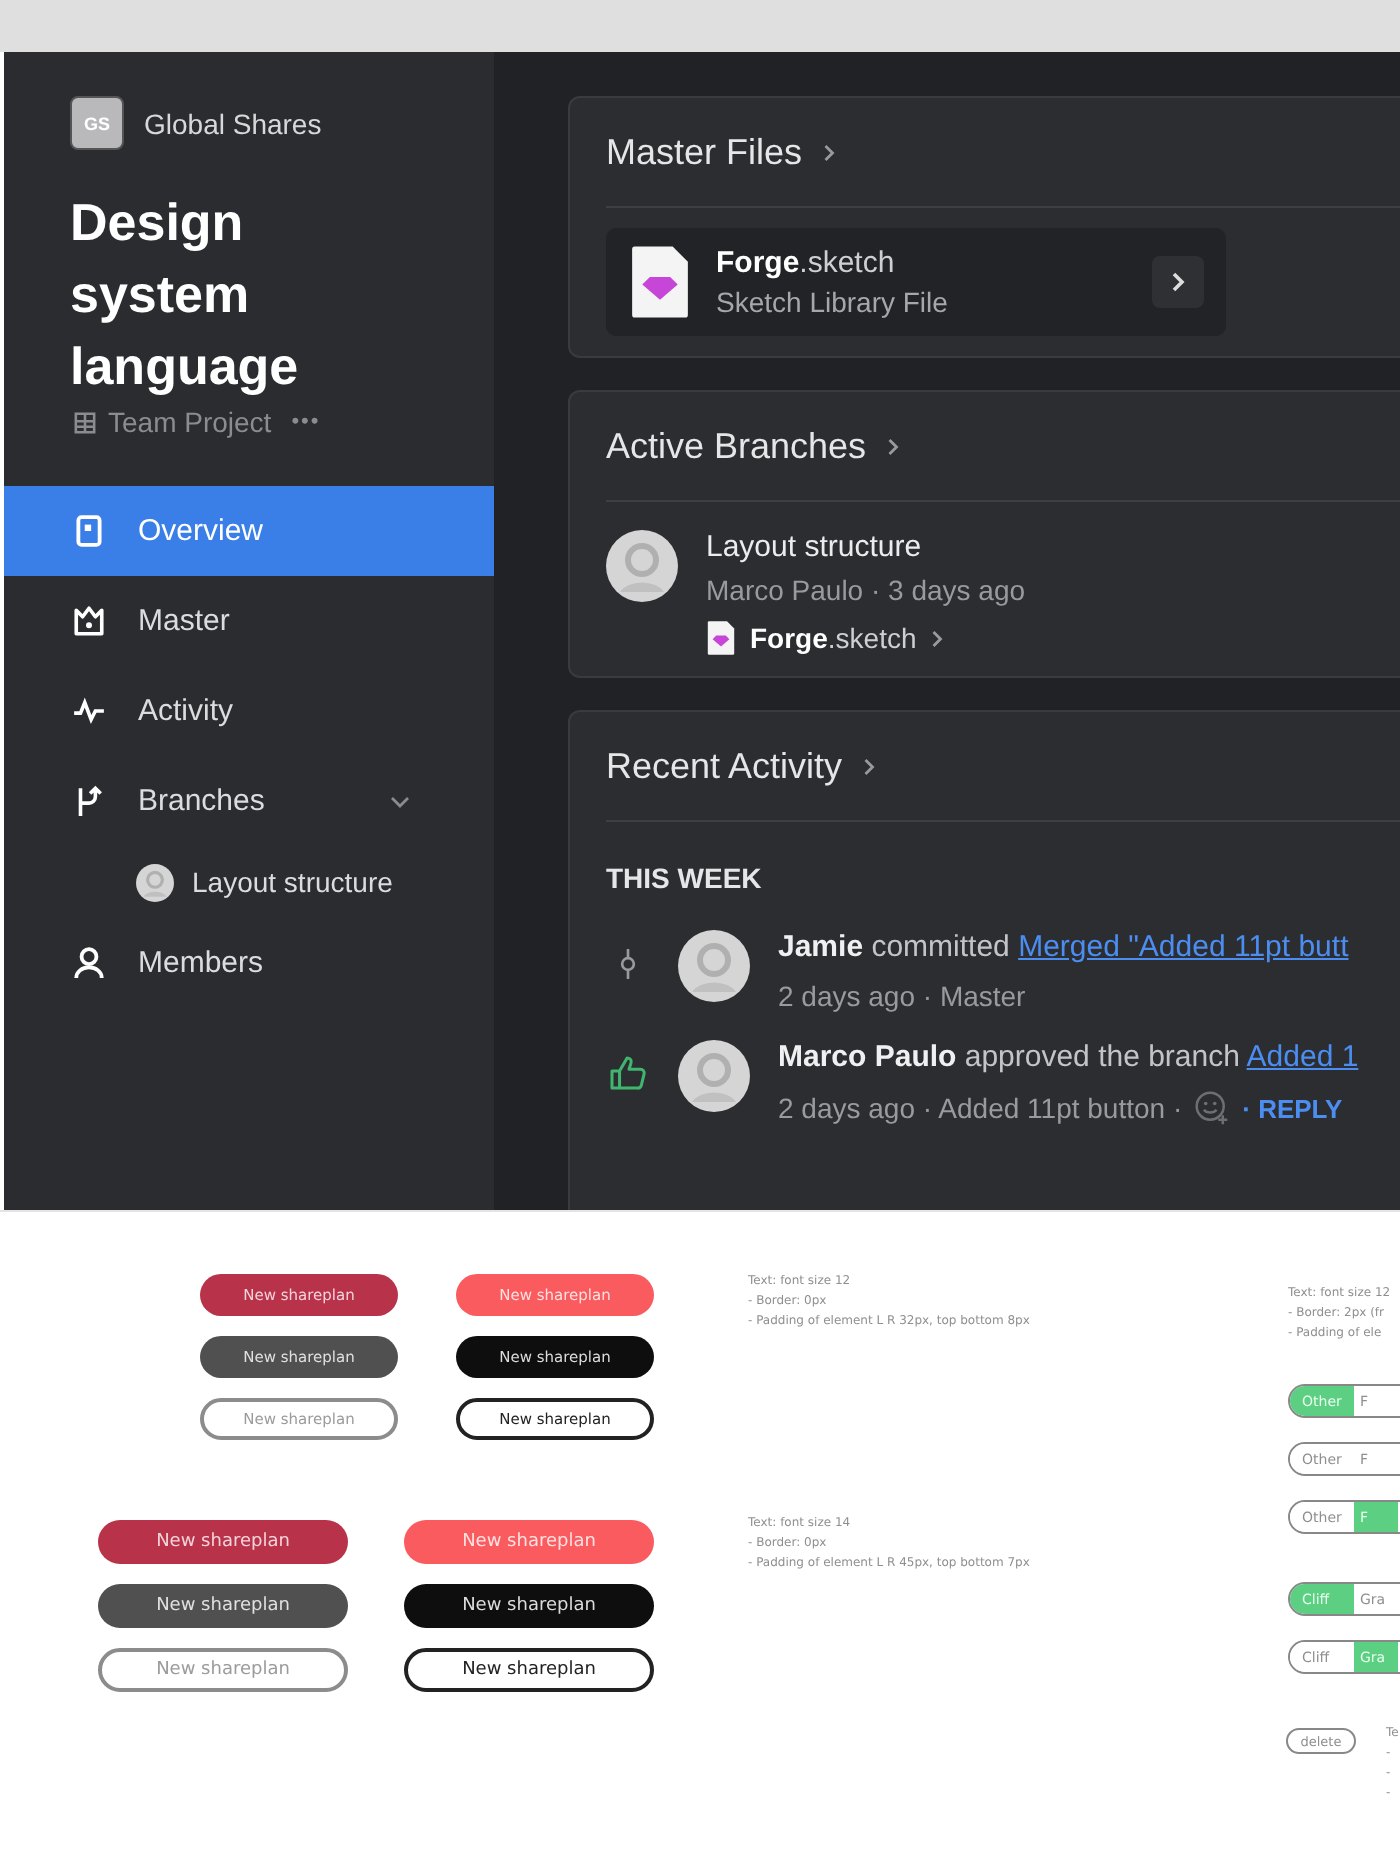 Image resolution: width=1400 pixels, height=1868 pixels. What do you see at coordinates (89, 531) in the screenshot?
I see `document-icon` at bounding box center [89, 531].